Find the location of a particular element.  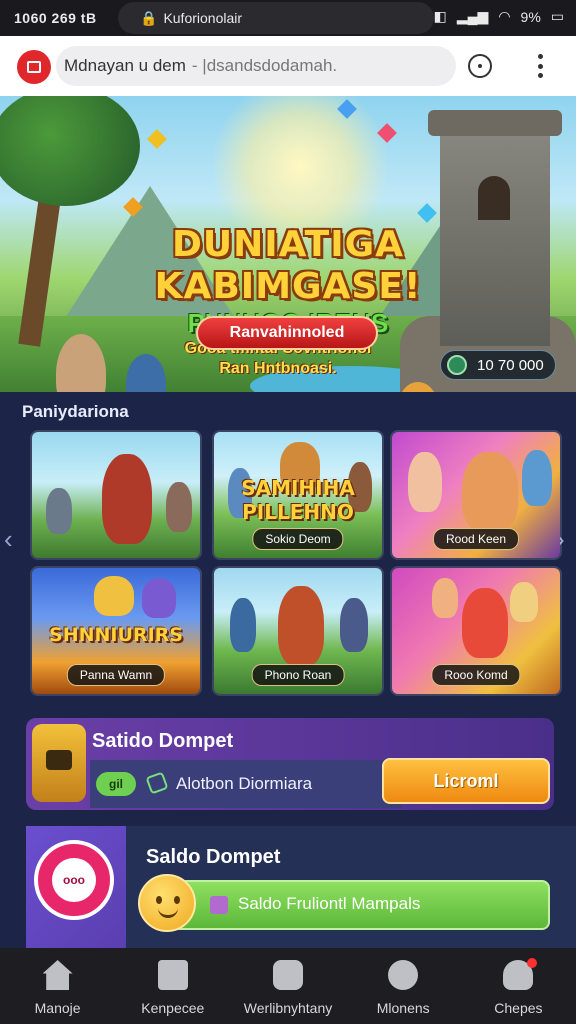

game-card: SAMIHIHA PILLEHNO Sokio Deom is located at coordinates (298, 495).